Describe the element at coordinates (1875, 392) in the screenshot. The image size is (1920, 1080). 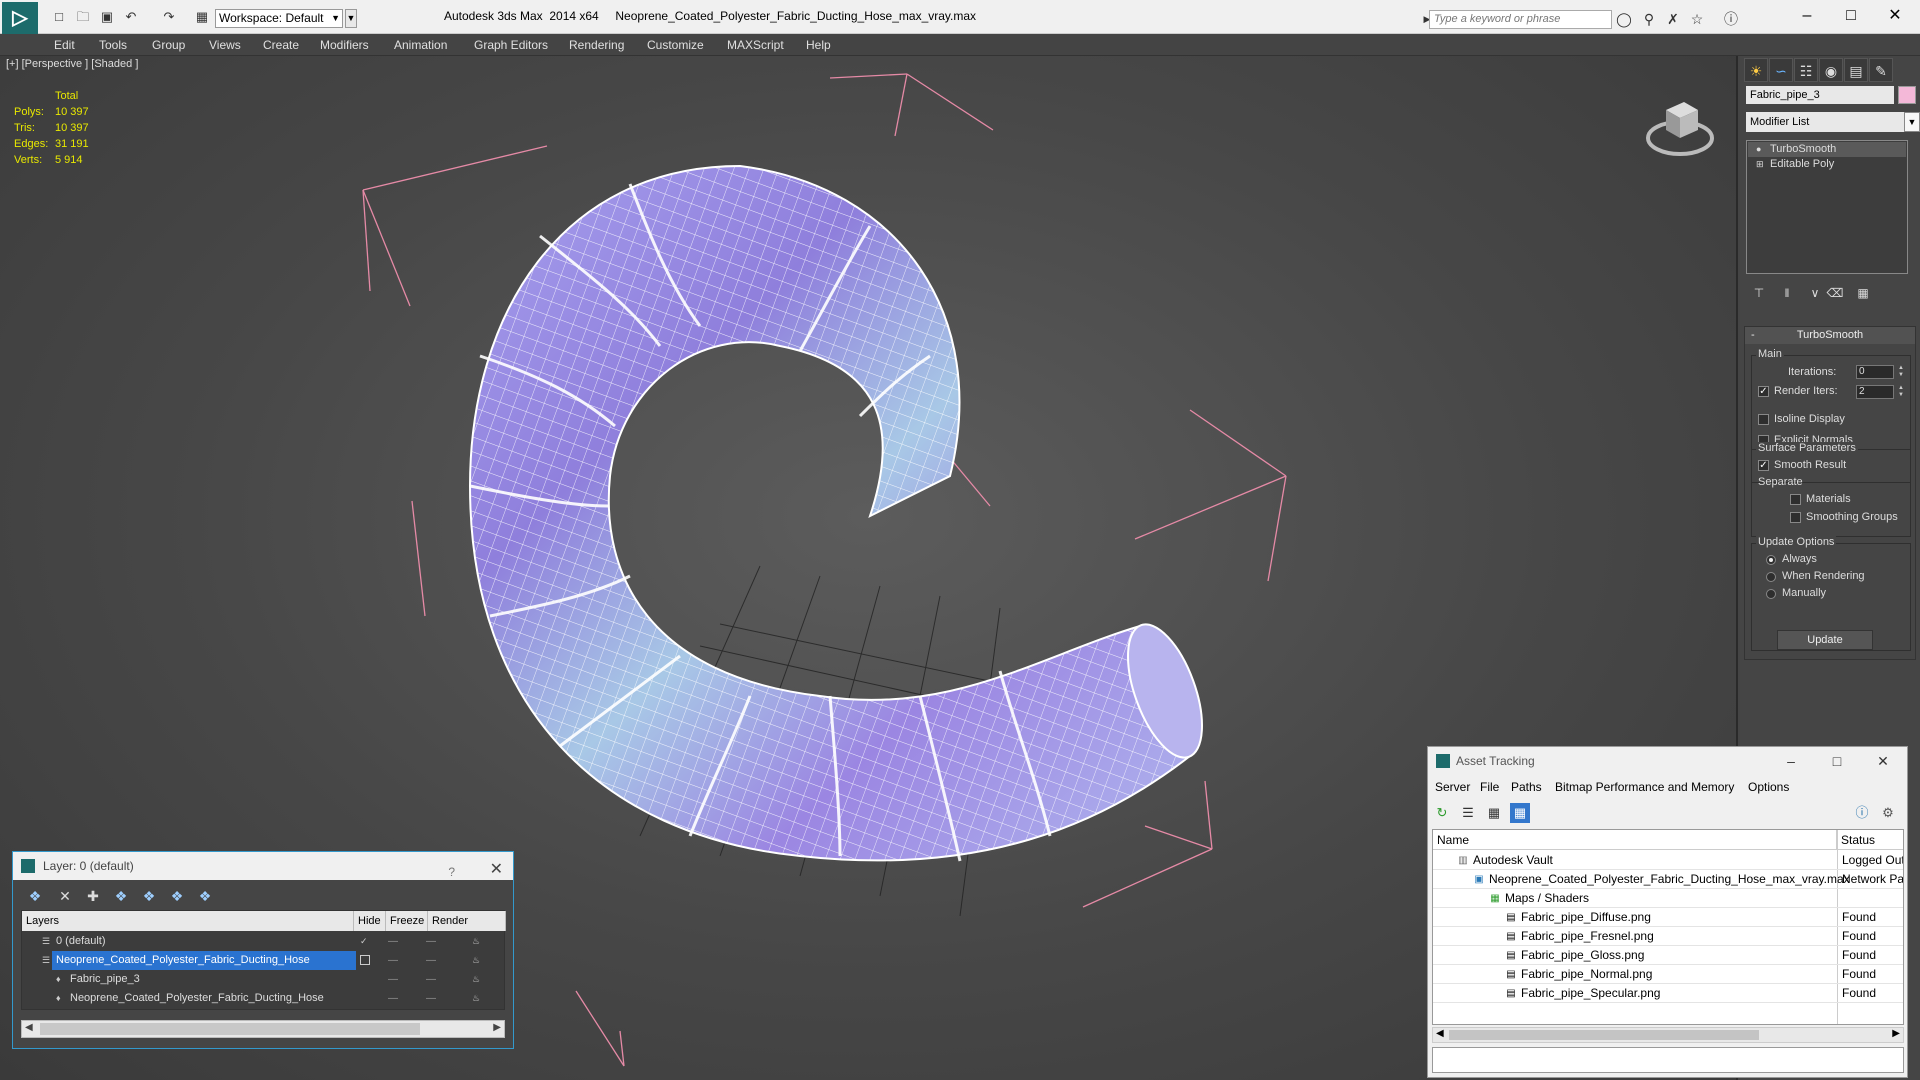
I see `render-iters-spinner: 2` at that location.